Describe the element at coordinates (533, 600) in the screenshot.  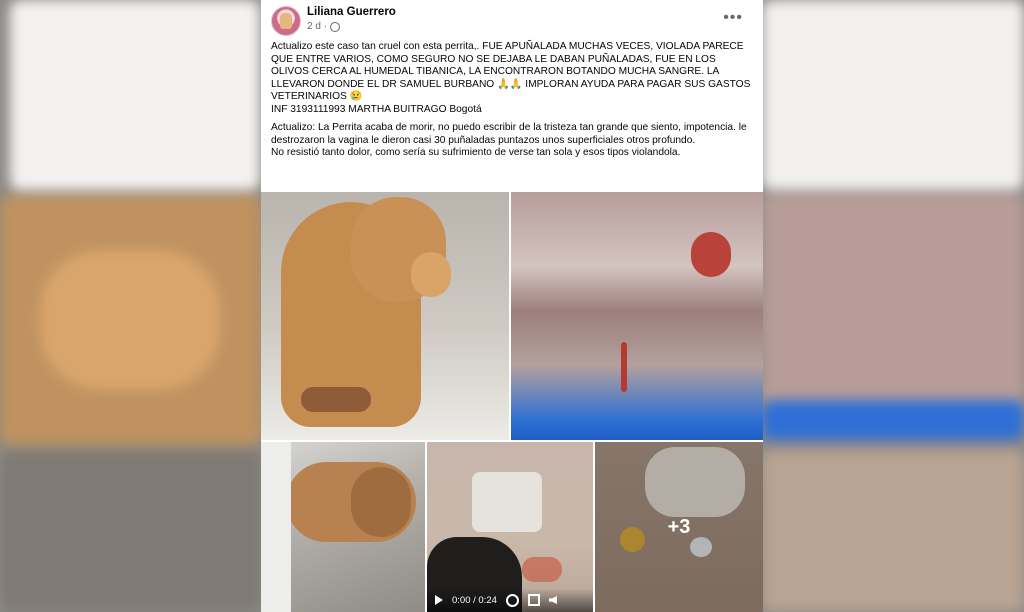
I see `expand-icon` at that location.